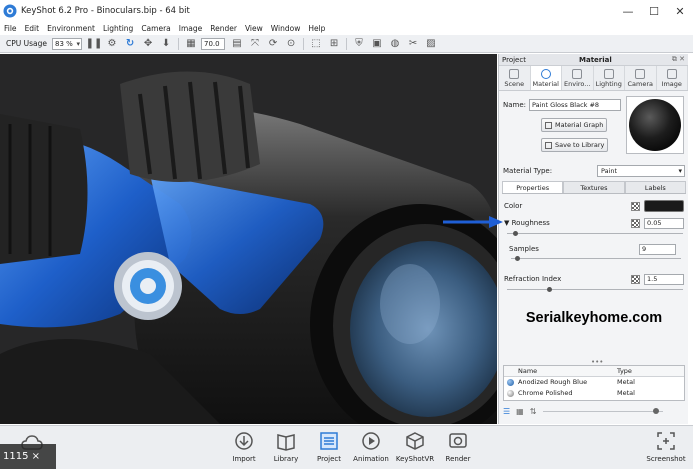  What do you see at coordinates (595, 233) in the screenshot?
I see `roughness-slider` at bounding box center [595, 233].